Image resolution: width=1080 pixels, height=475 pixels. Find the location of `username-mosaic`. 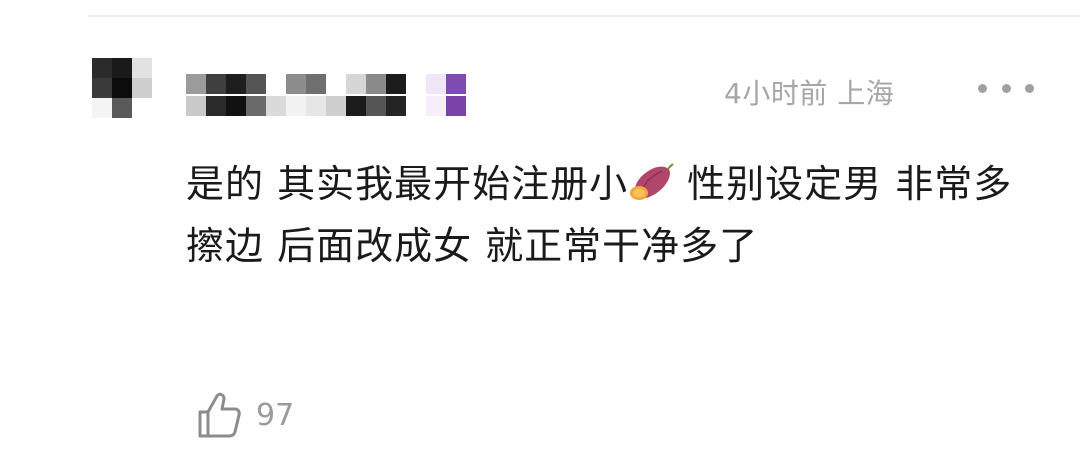

username-mosaic is located at coordinates (351, 96).